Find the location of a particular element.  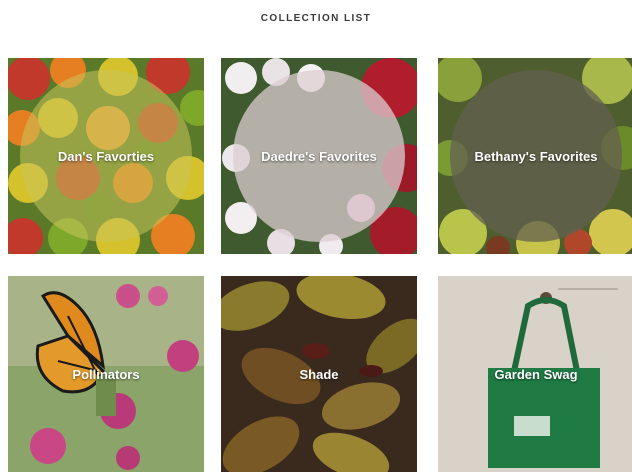

collection-title: Daedre's Favorites is located at coordinates (319, 156).